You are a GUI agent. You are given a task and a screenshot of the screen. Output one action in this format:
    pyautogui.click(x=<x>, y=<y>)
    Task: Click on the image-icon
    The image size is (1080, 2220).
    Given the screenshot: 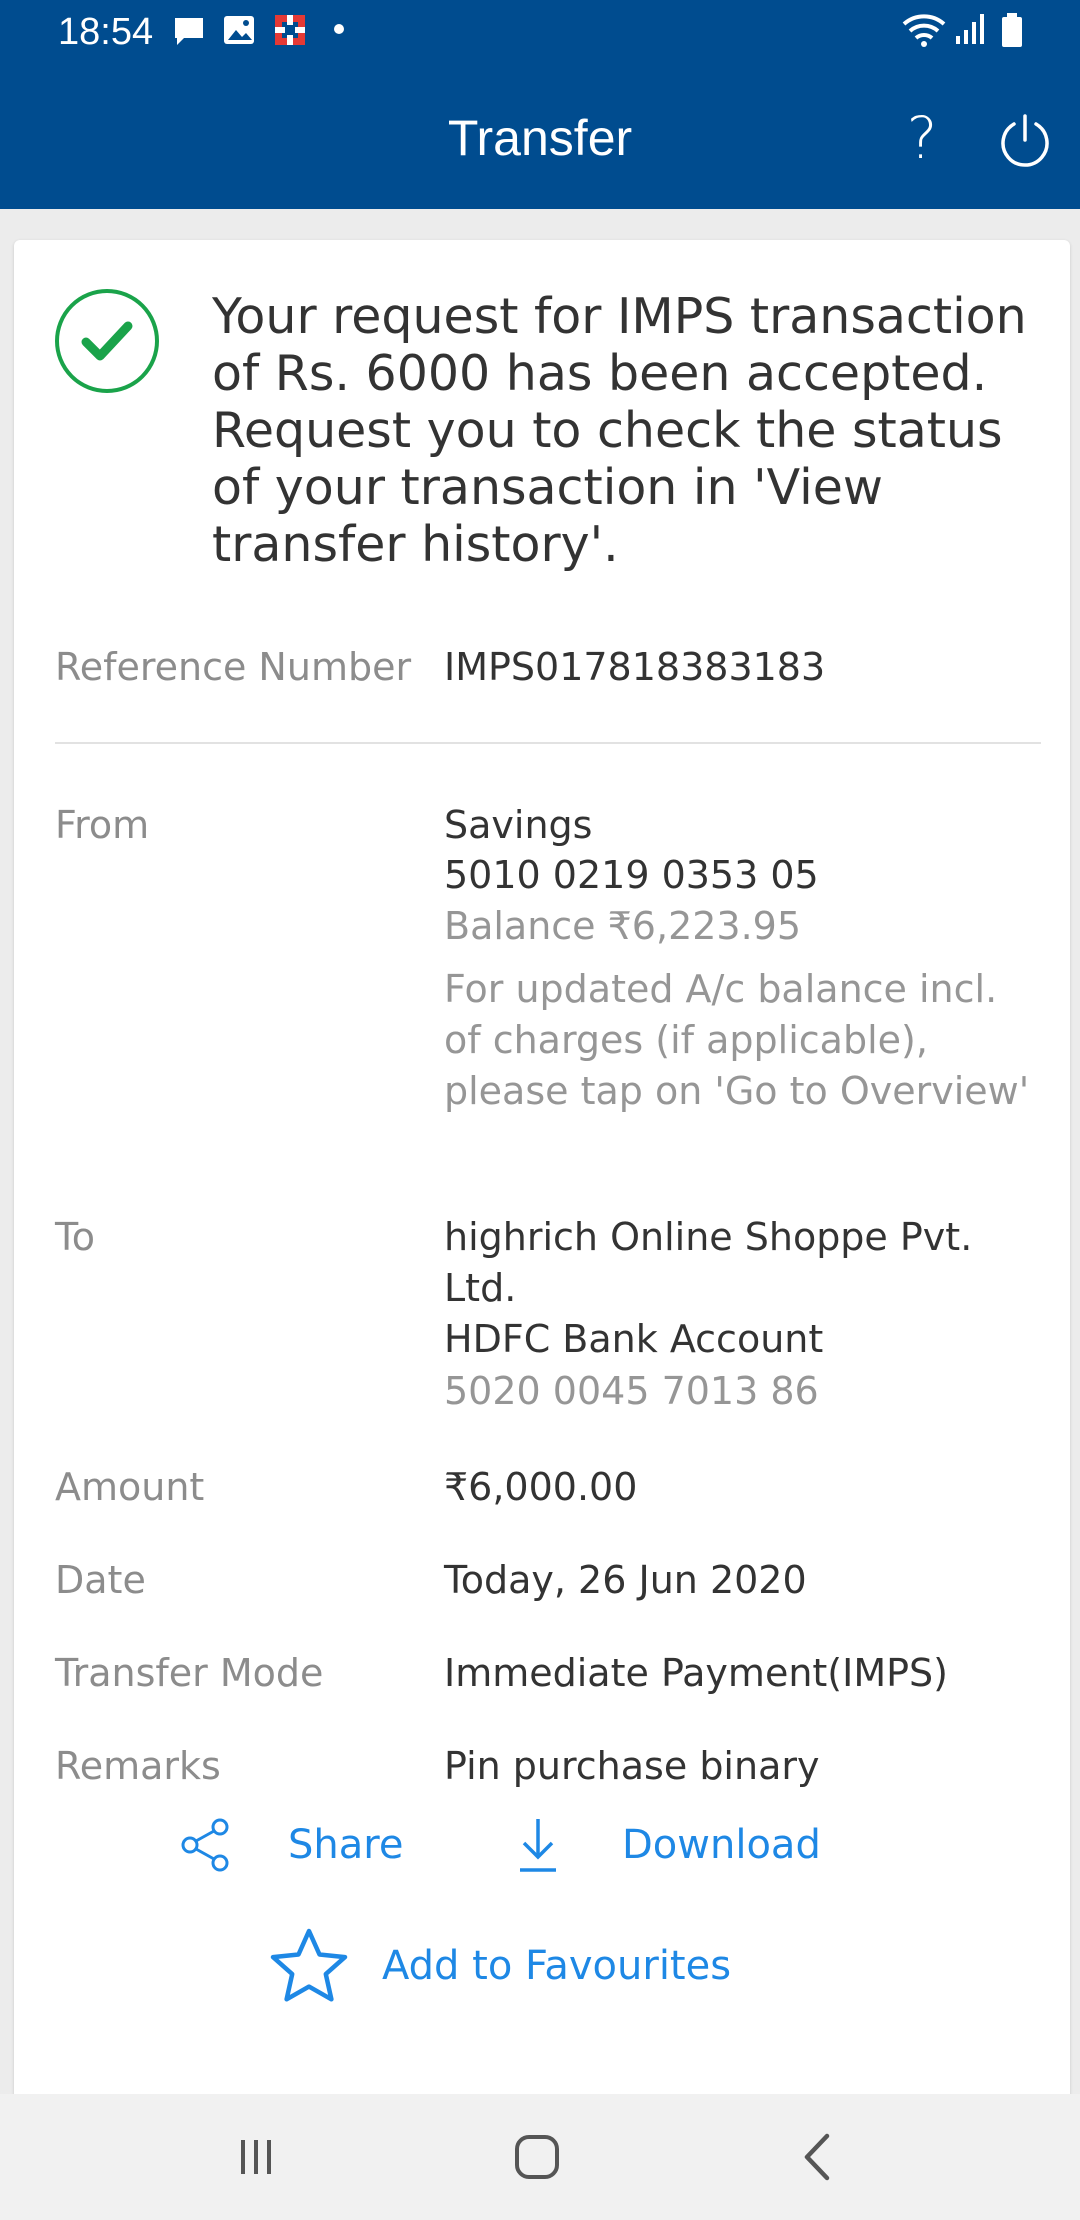 What is the action you would take?
    pyautogui.click(x=239, y=30)
    